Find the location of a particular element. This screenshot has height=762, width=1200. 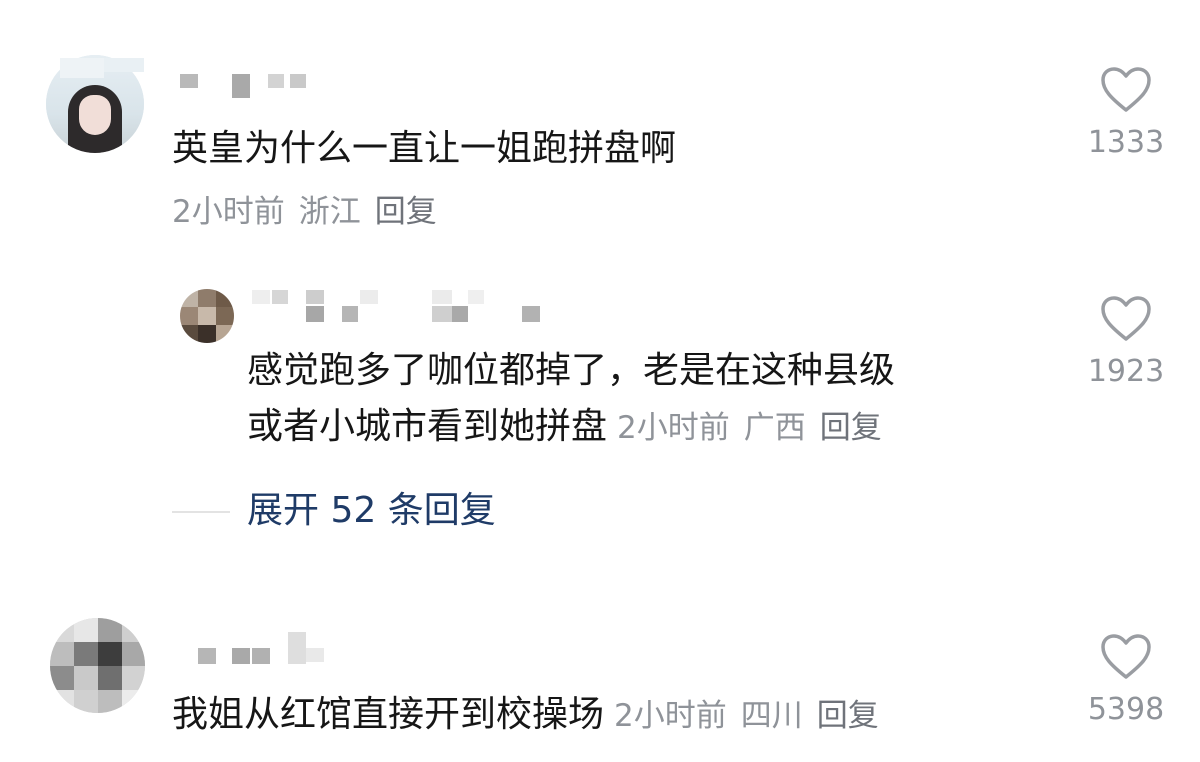

like-count: 5398 is located at coordinates (1126, 709).